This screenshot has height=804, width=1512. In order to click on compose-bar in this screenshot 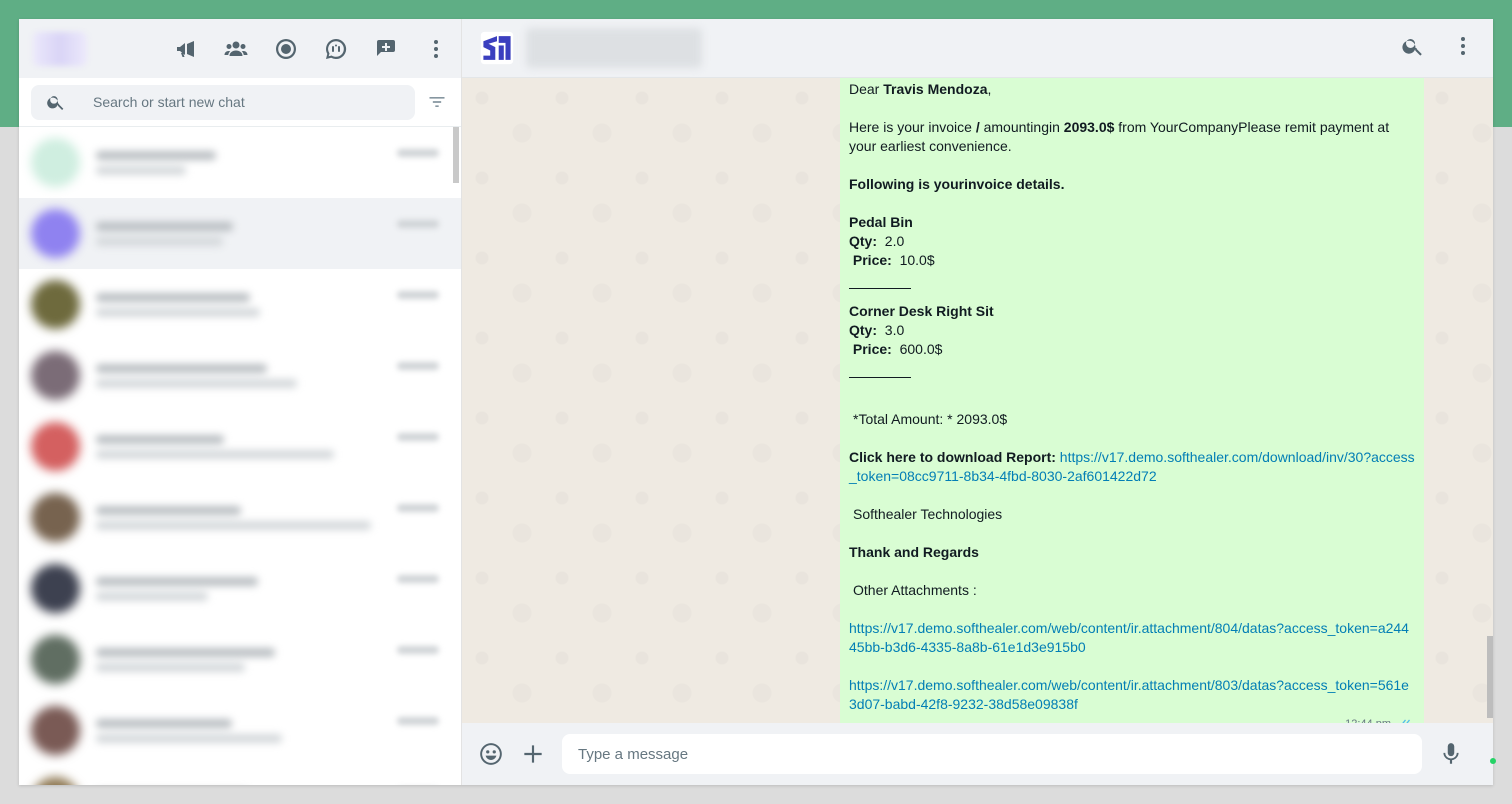, I will do `click(979, 754)`.